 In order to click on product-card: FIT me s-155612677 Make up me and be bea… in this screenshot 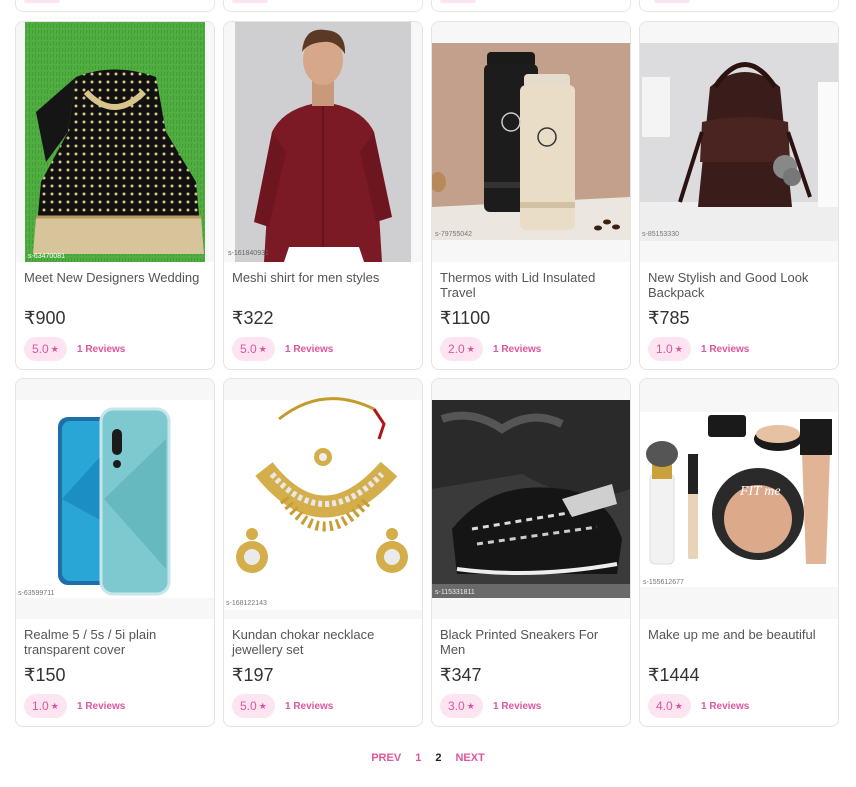, I will do `click(739, 552)`.